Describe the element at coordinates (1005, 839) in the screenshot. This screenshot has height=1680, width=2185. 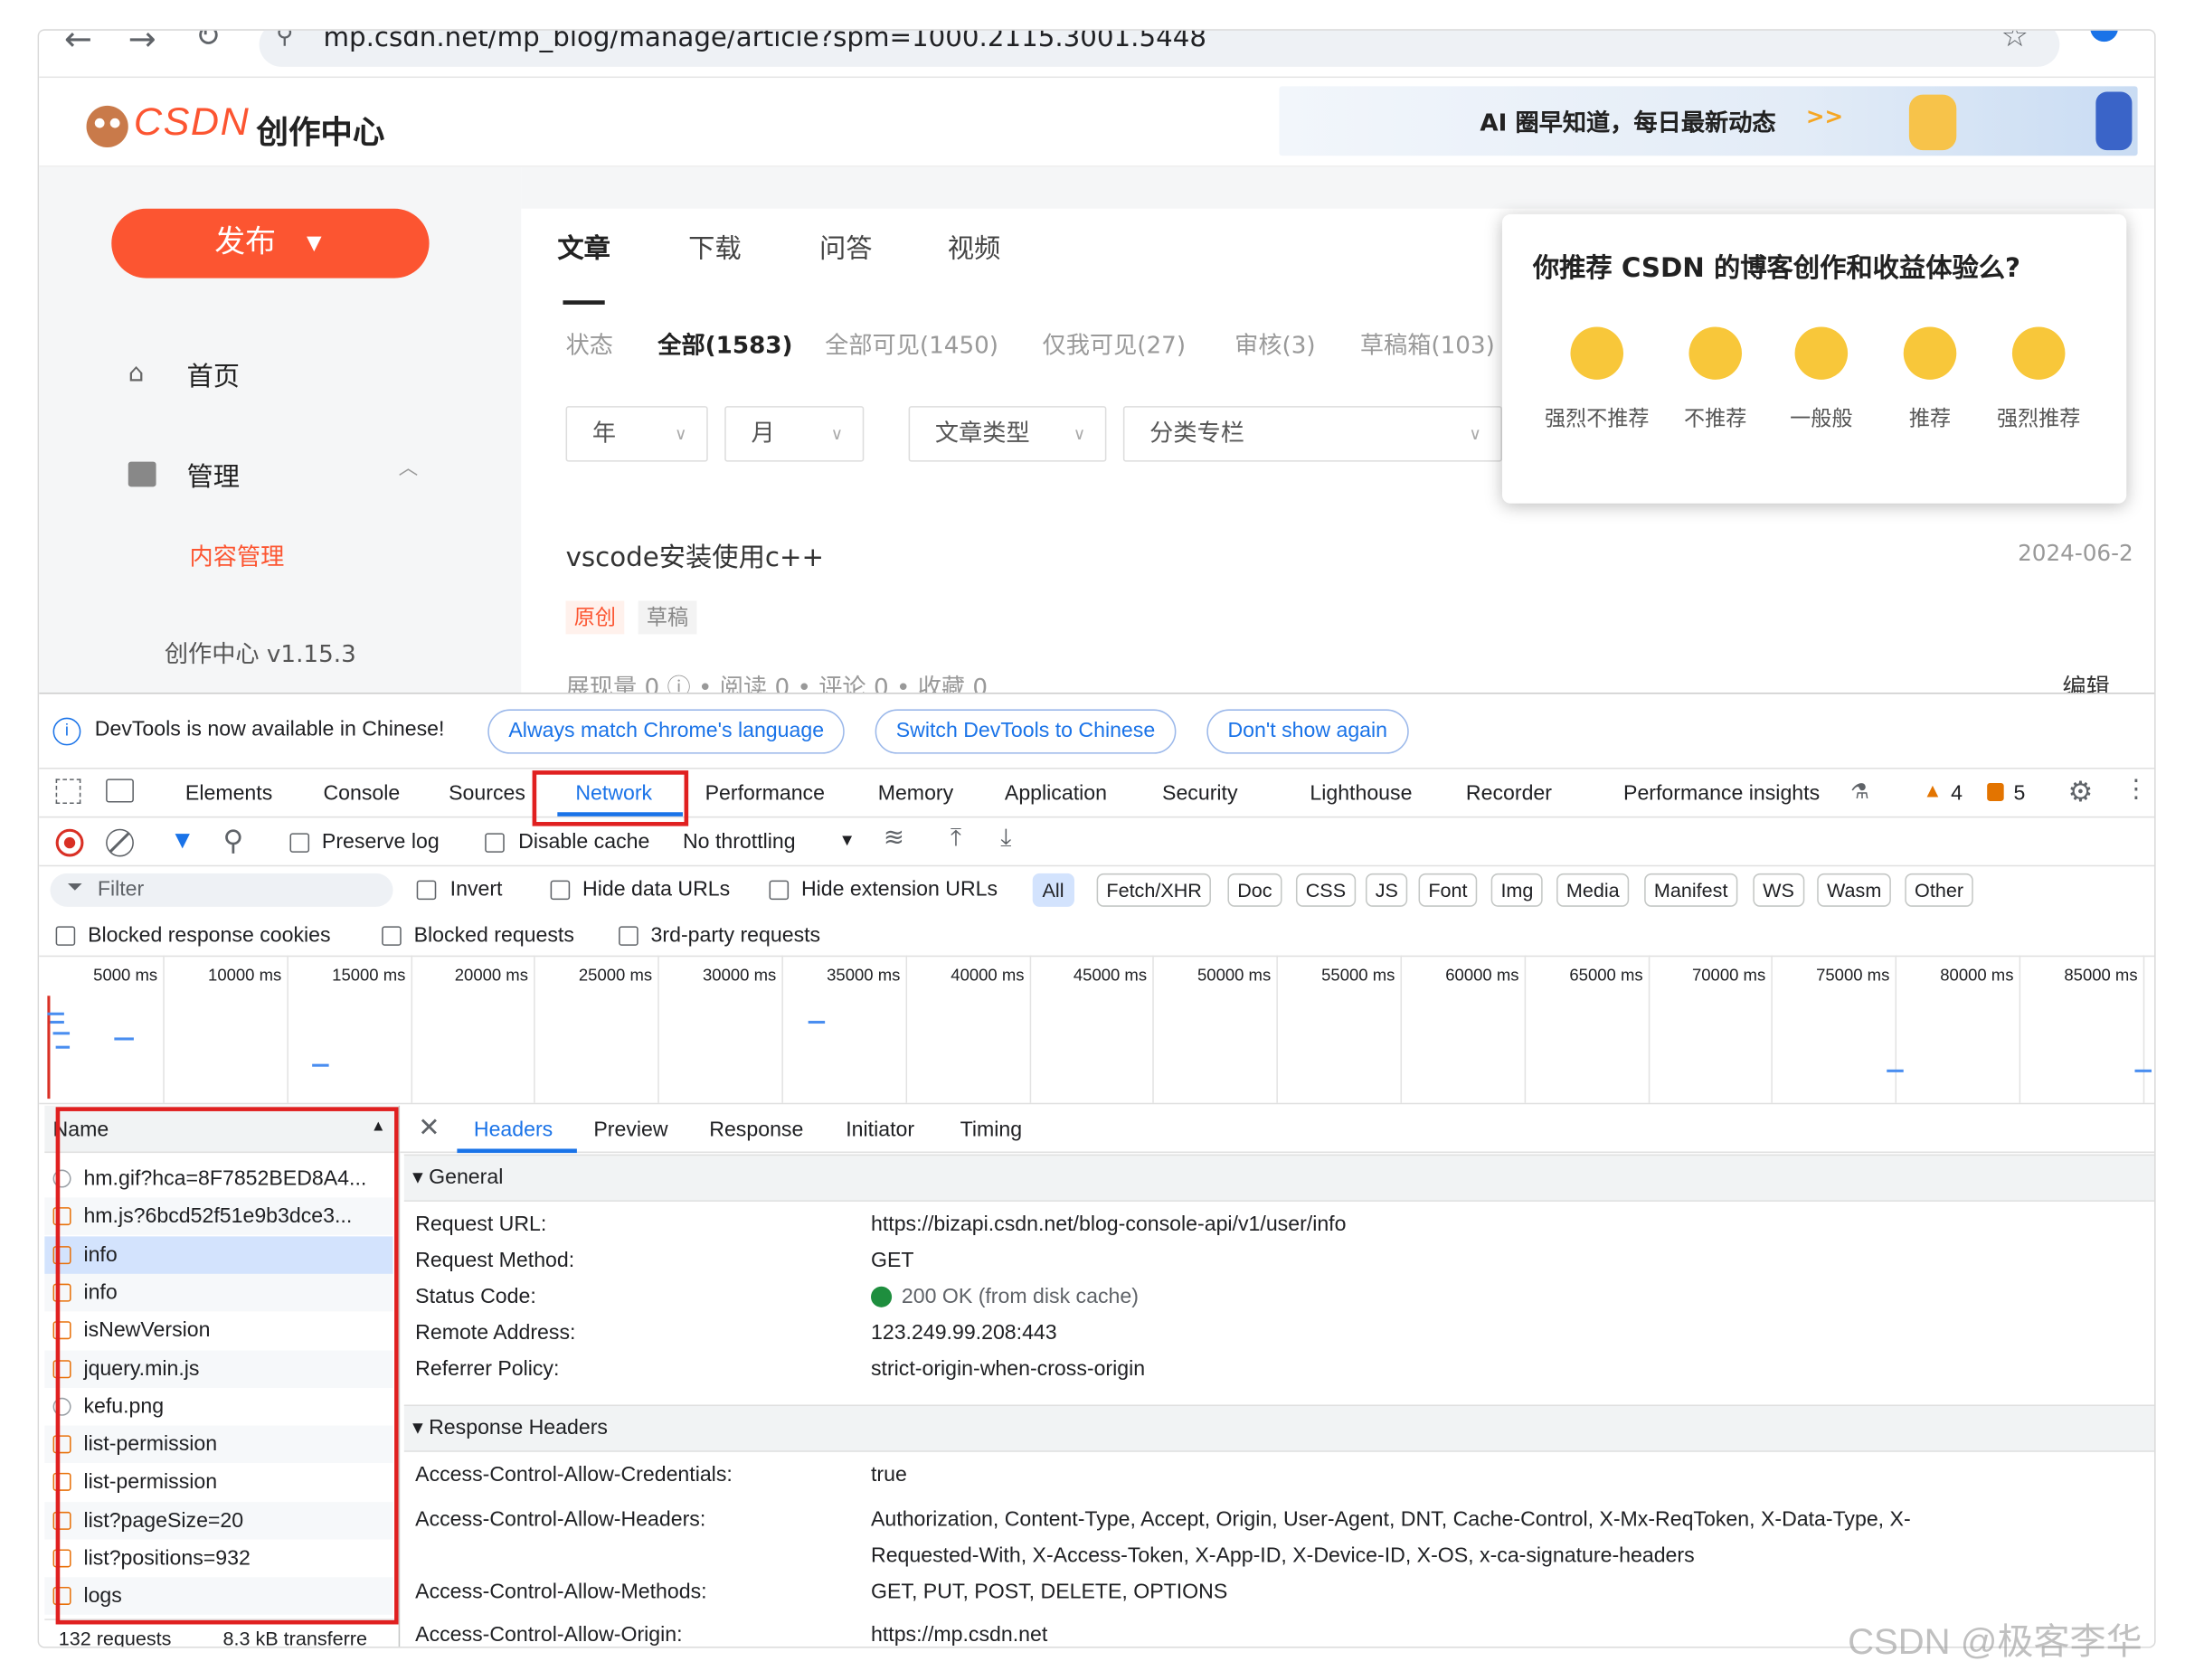
I see `download-icon: ⤓` at that location.